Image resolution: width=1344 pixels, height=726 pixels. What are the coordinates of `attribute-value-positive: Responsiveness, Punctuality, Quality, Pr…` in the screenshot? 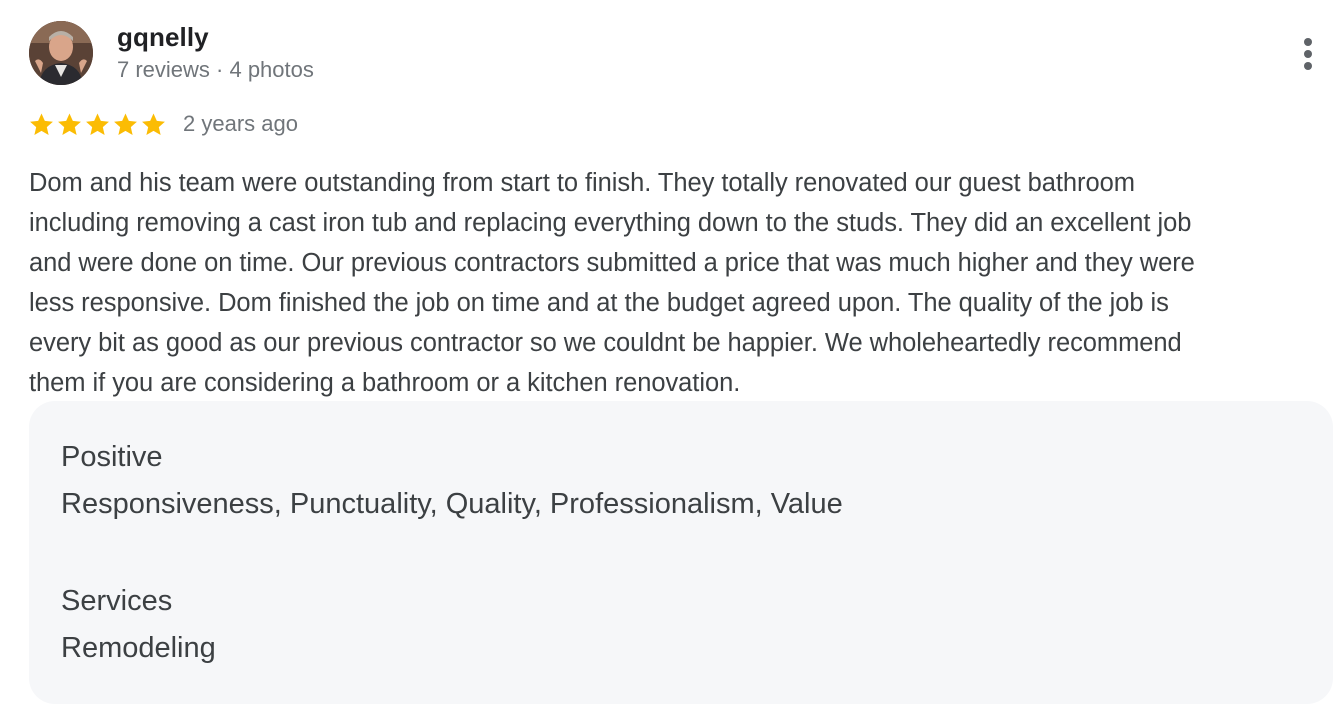 It's located at (452, 504).